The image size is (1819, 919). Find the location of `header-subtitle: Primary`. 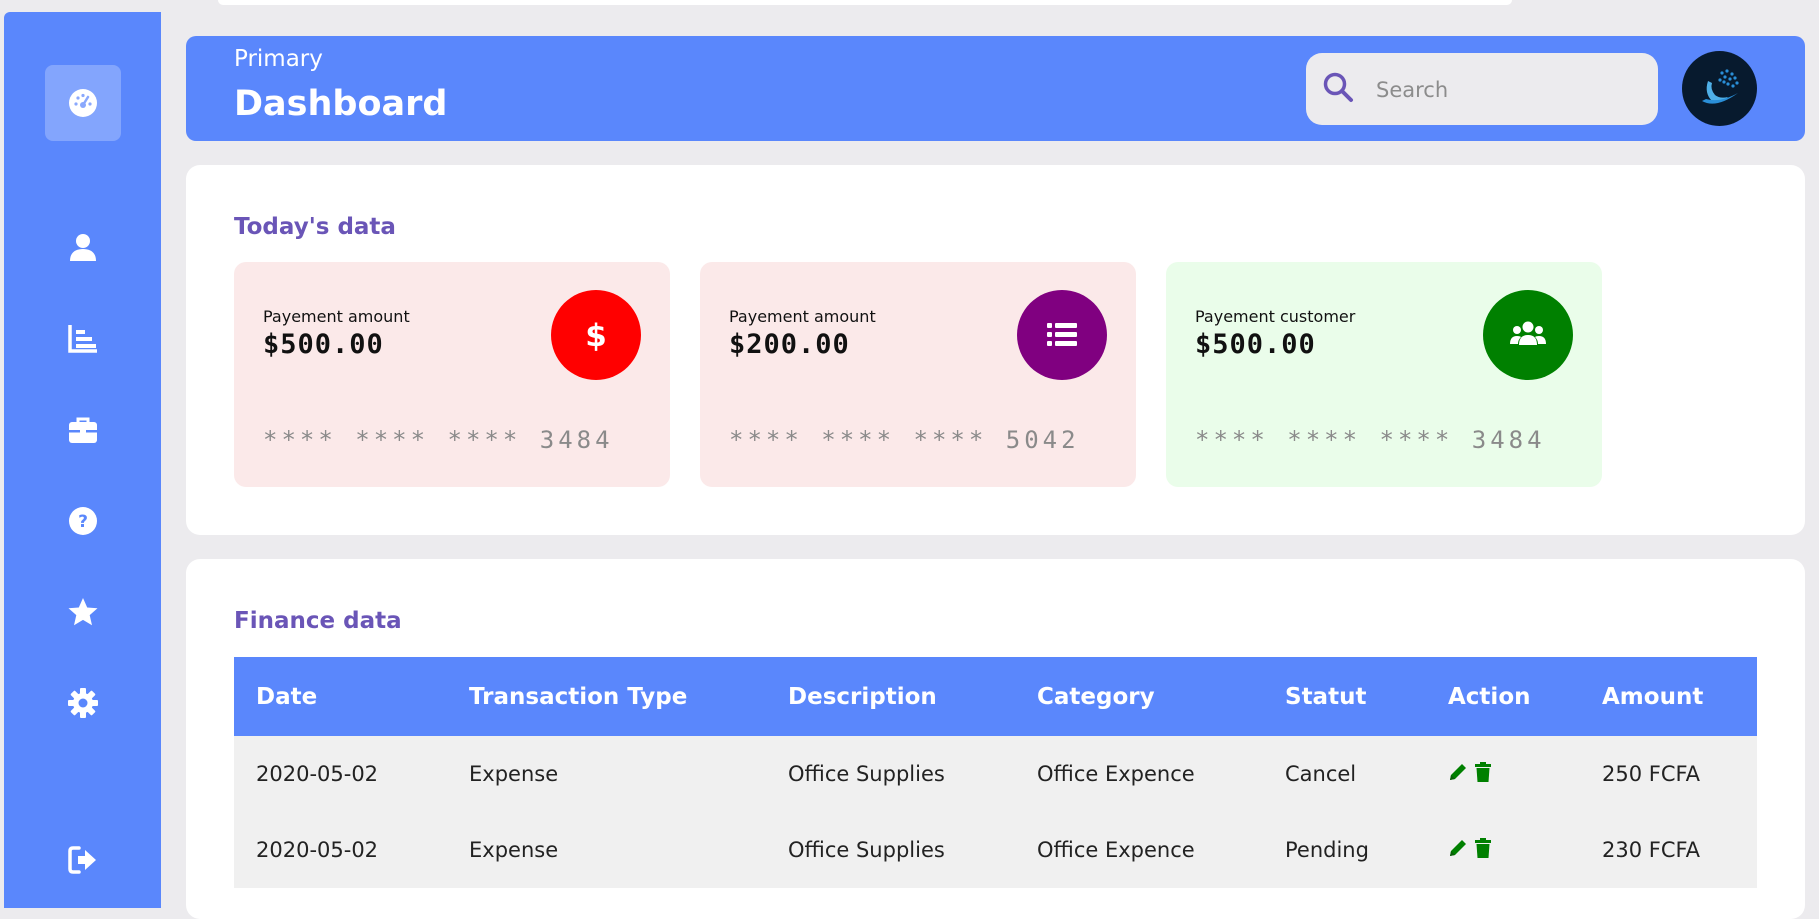

header-subtitle: Primary is located at coordinates (278, 59).